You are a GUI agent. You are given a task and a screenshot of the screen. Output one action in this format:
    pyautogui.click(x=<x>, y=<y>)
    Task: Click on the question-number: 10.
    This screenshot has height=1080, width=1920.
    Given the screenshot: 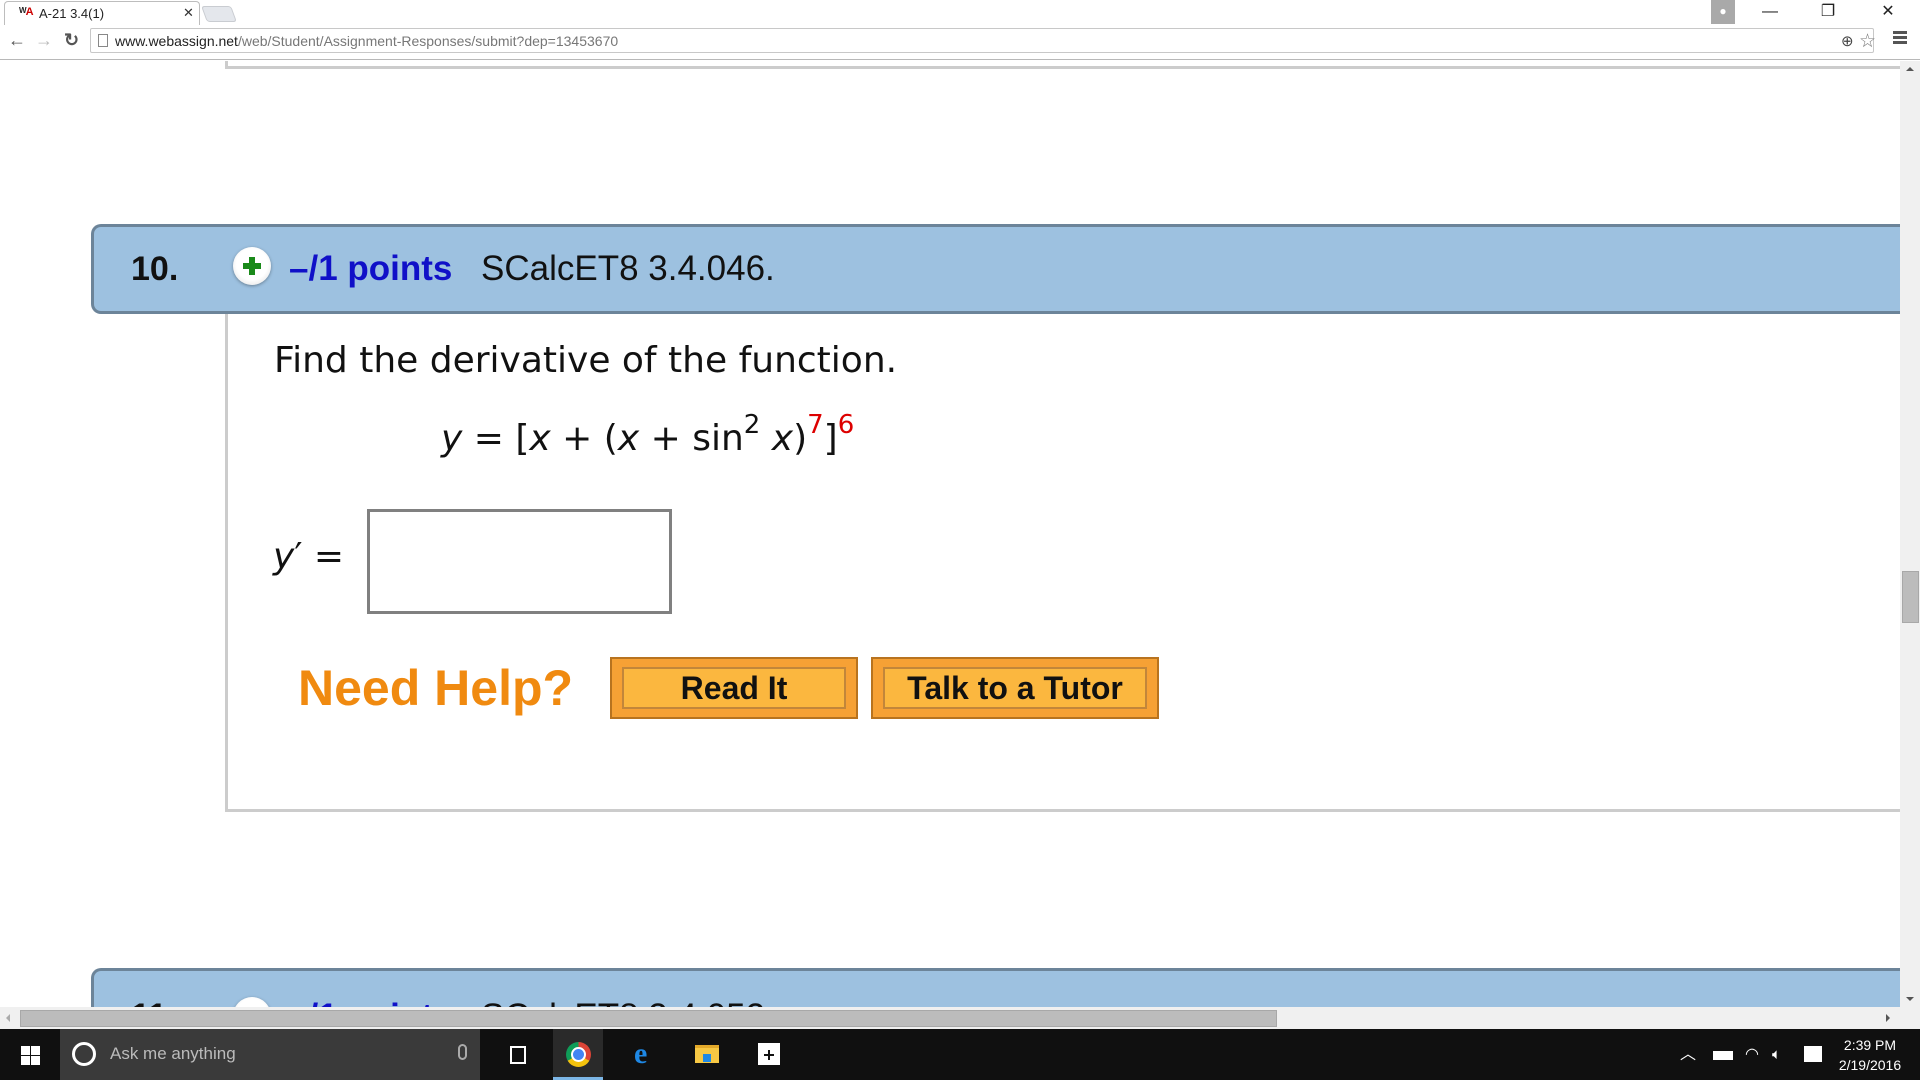 What is the action you would take?
    pyautogui.click(x=155, y=269)
    